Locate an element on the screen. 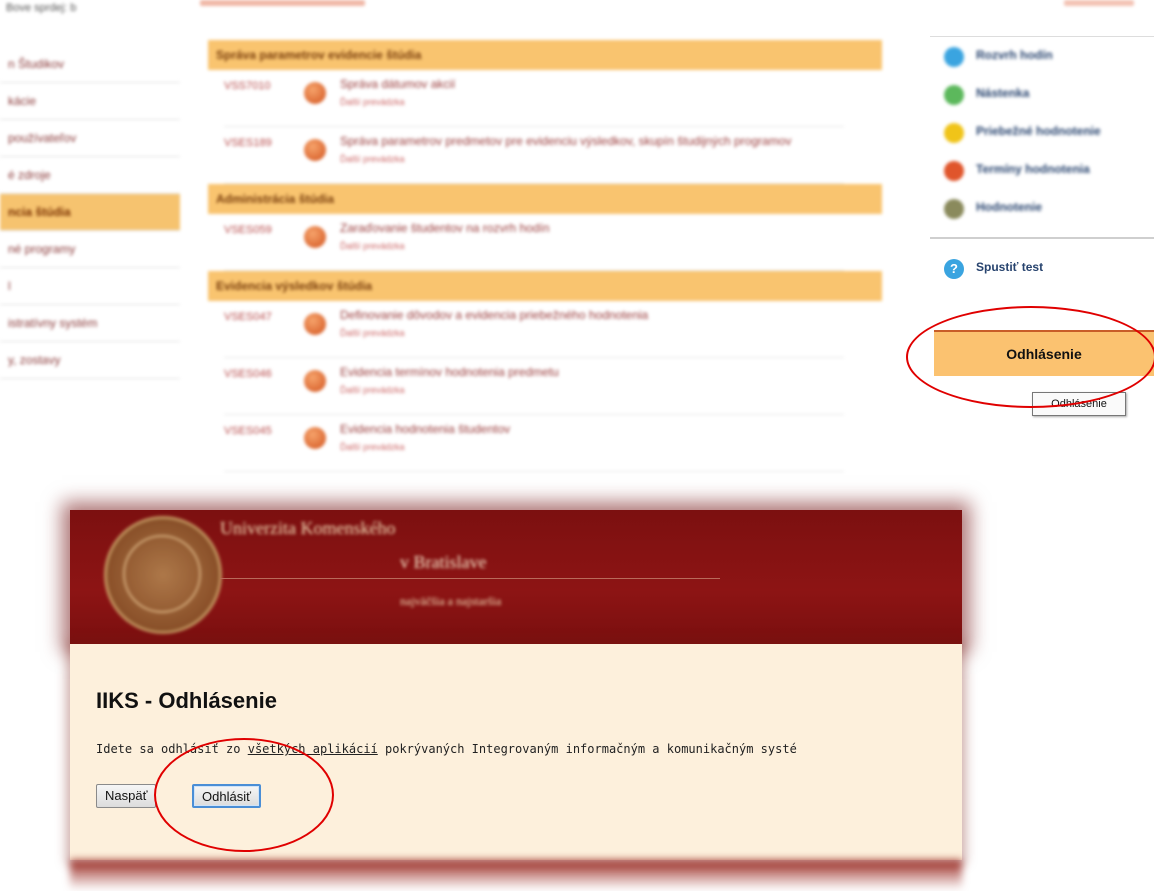 Image resolution: width=1154 pixels, height=891 pixels. section-header: Správa parametrov evidencie štúdia is located at coordinates (545, 55).